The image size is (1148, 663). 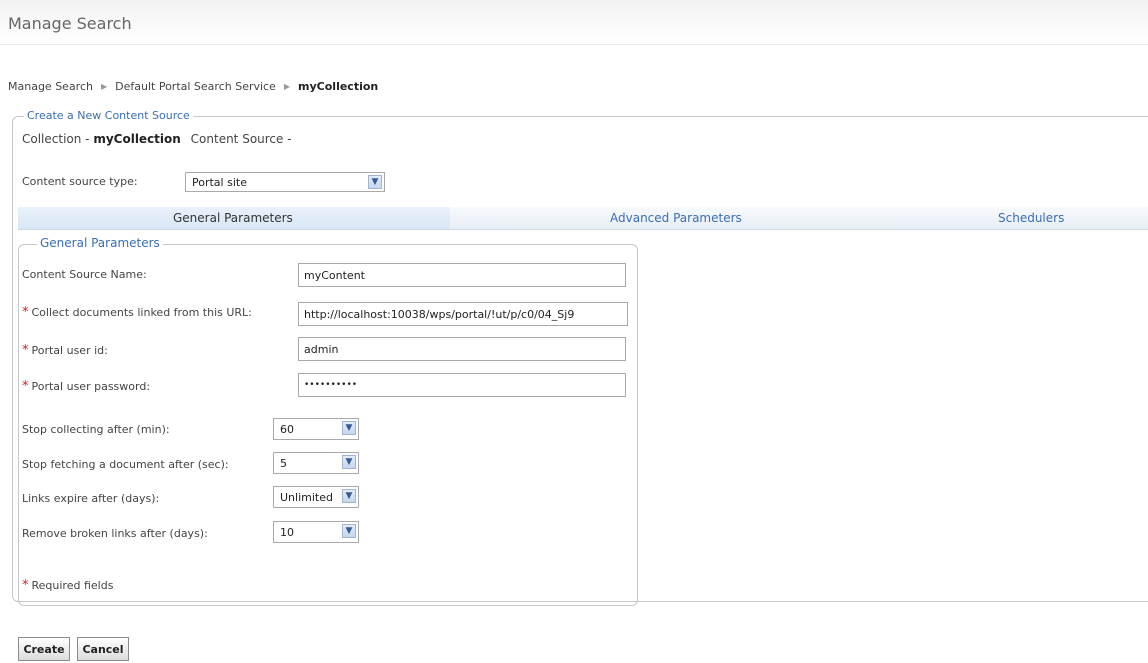 I want to click on content-source-label: Content Source -, so click(x=241, y=139).